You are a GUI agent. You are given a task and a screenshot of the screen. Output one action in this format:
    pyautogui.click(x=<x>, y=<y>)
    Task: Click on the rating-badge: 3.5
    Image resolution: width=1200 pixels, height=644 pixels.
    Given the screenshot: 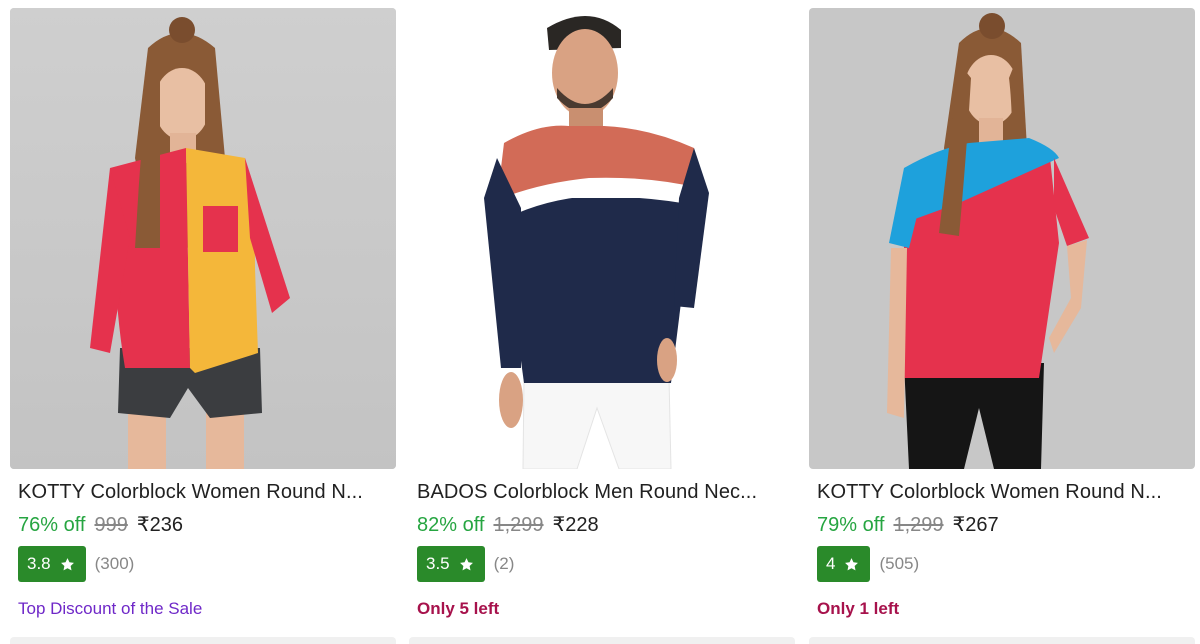 What is the action you would take?
    pyautogui.click(x=451, y=564)
    